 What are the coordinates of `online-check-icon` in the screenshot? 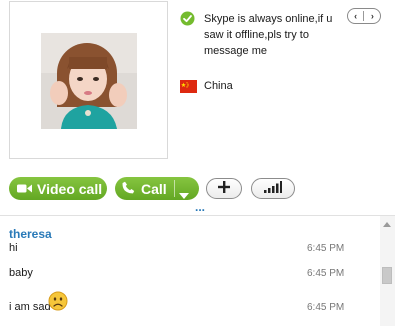 It's located at (187, 18).